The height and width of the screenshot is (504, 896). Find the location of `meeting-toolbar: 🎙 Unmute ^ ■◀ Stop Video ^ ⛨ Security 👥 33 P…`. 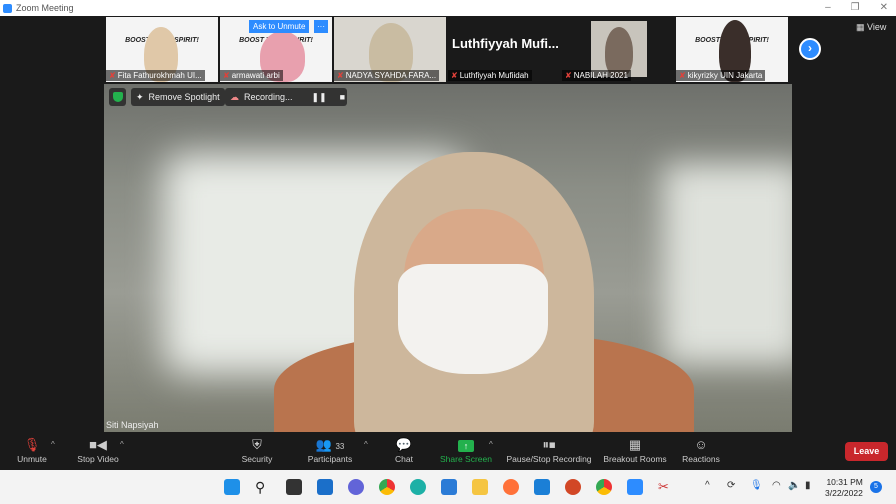

meeting-toolbar: 🎙 Unmute ^ ■◀ Stop Video ^ ⛨ Security 👥 33 P… is located at coordinates (448, 451).